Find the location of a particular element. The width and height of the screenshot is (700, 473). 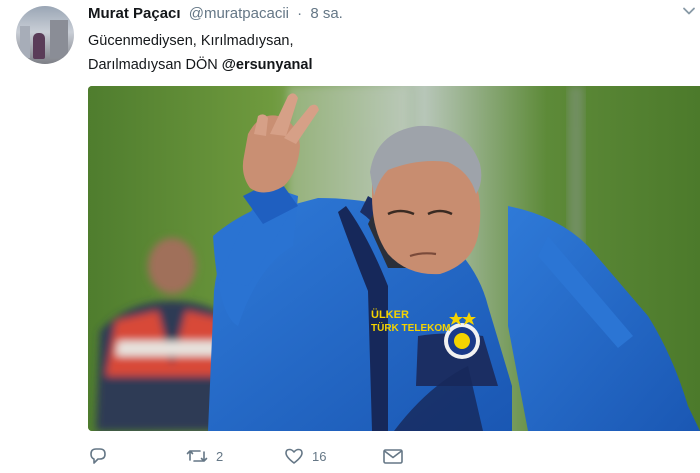

chevron-down-icon is located at coordinates (689, 13).